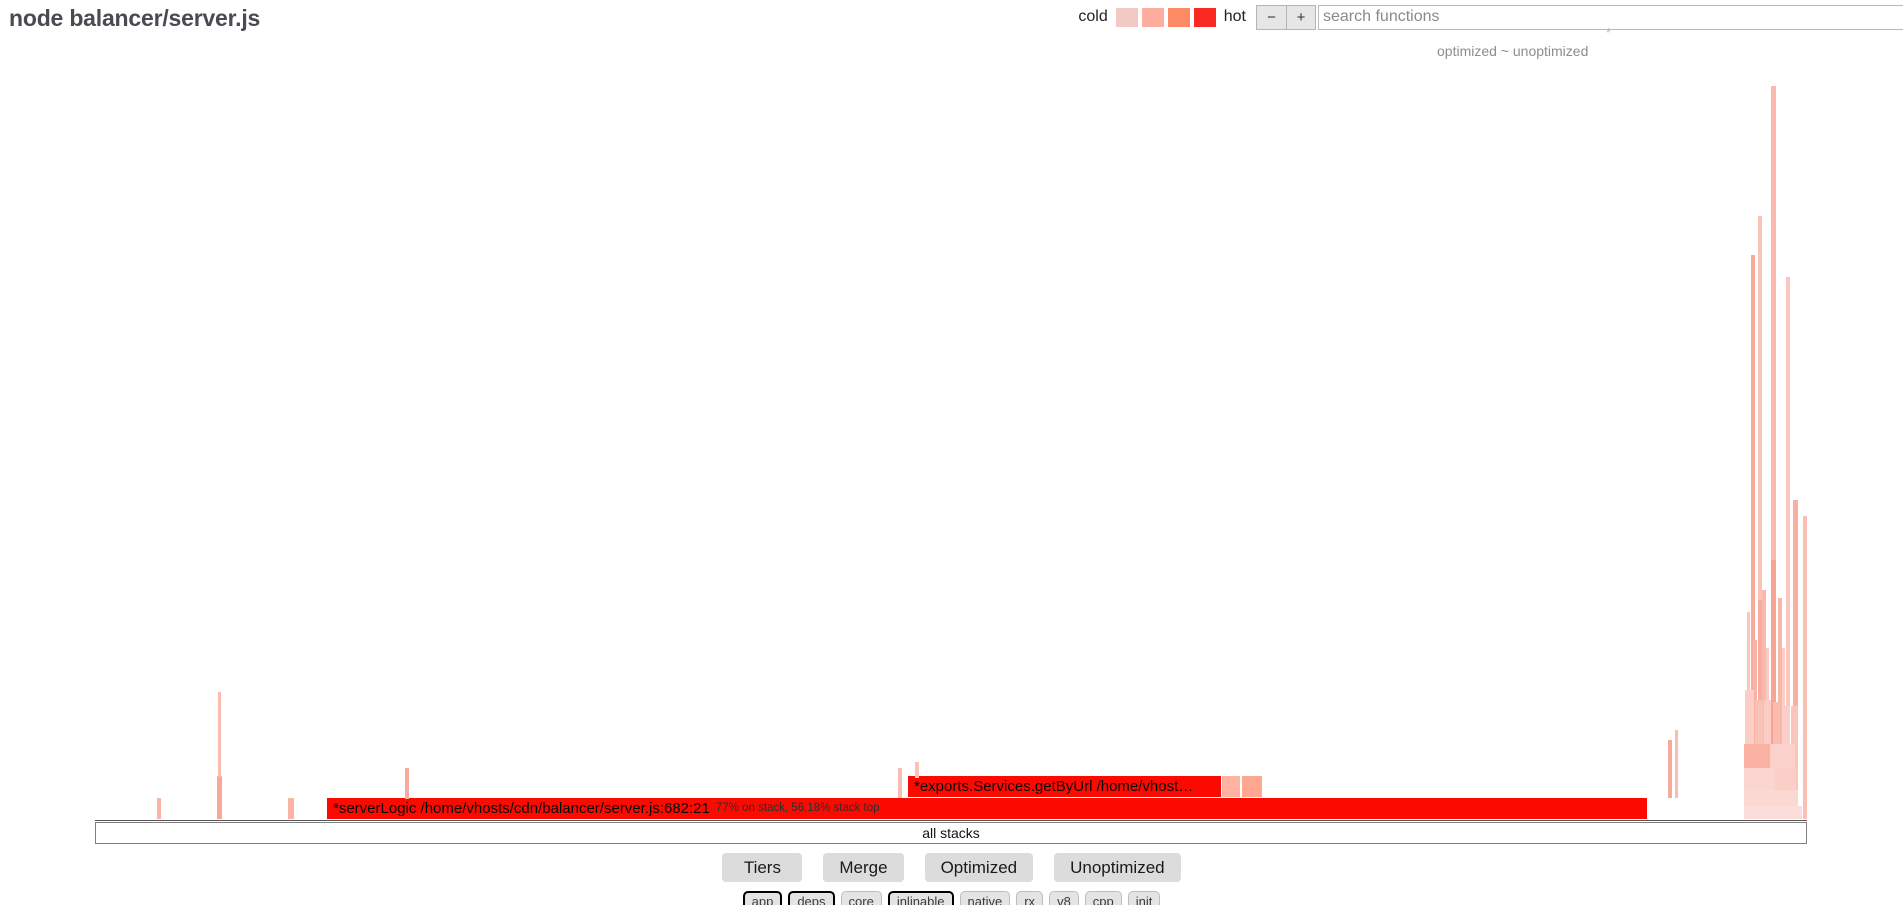 This screenshot has height=905, width=1903. I want to click on tier-button-group: Tiers Merge Optimized Unoptimized, so click(951, 867).